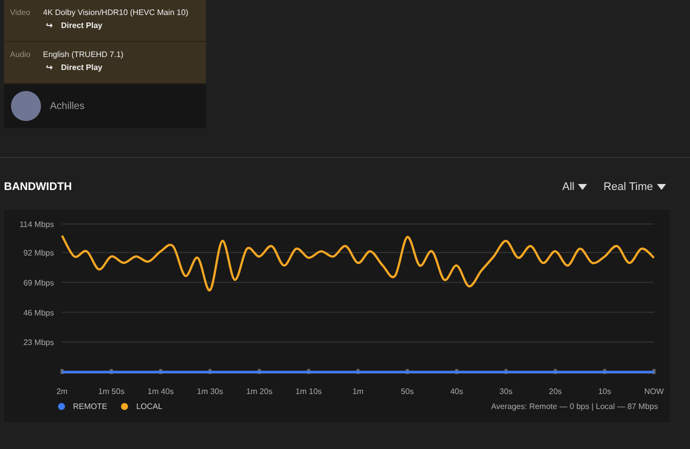 This screenshot has width=690, height=449. Describe the element at coordinates (574, 406) in the screenshot. I see `averages-text: Averages: Remote — 0 bps | Local — 87 Mbps` at that location.